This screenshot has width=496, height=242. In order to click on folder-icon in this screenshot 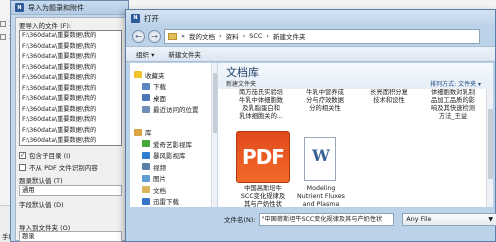, I will do `click(172, 36)`.